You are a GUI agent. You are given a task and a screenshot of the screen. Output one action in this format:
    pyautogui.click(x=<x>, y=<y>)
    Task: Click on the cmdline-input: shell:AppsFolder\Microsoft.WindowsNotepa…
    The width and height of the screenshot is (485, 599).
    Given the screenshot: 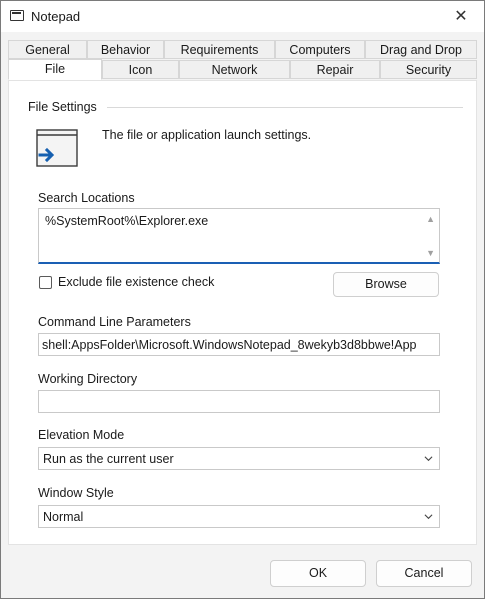 What is the action you would take?
    pyautogui.click(x=239, y=344)
    